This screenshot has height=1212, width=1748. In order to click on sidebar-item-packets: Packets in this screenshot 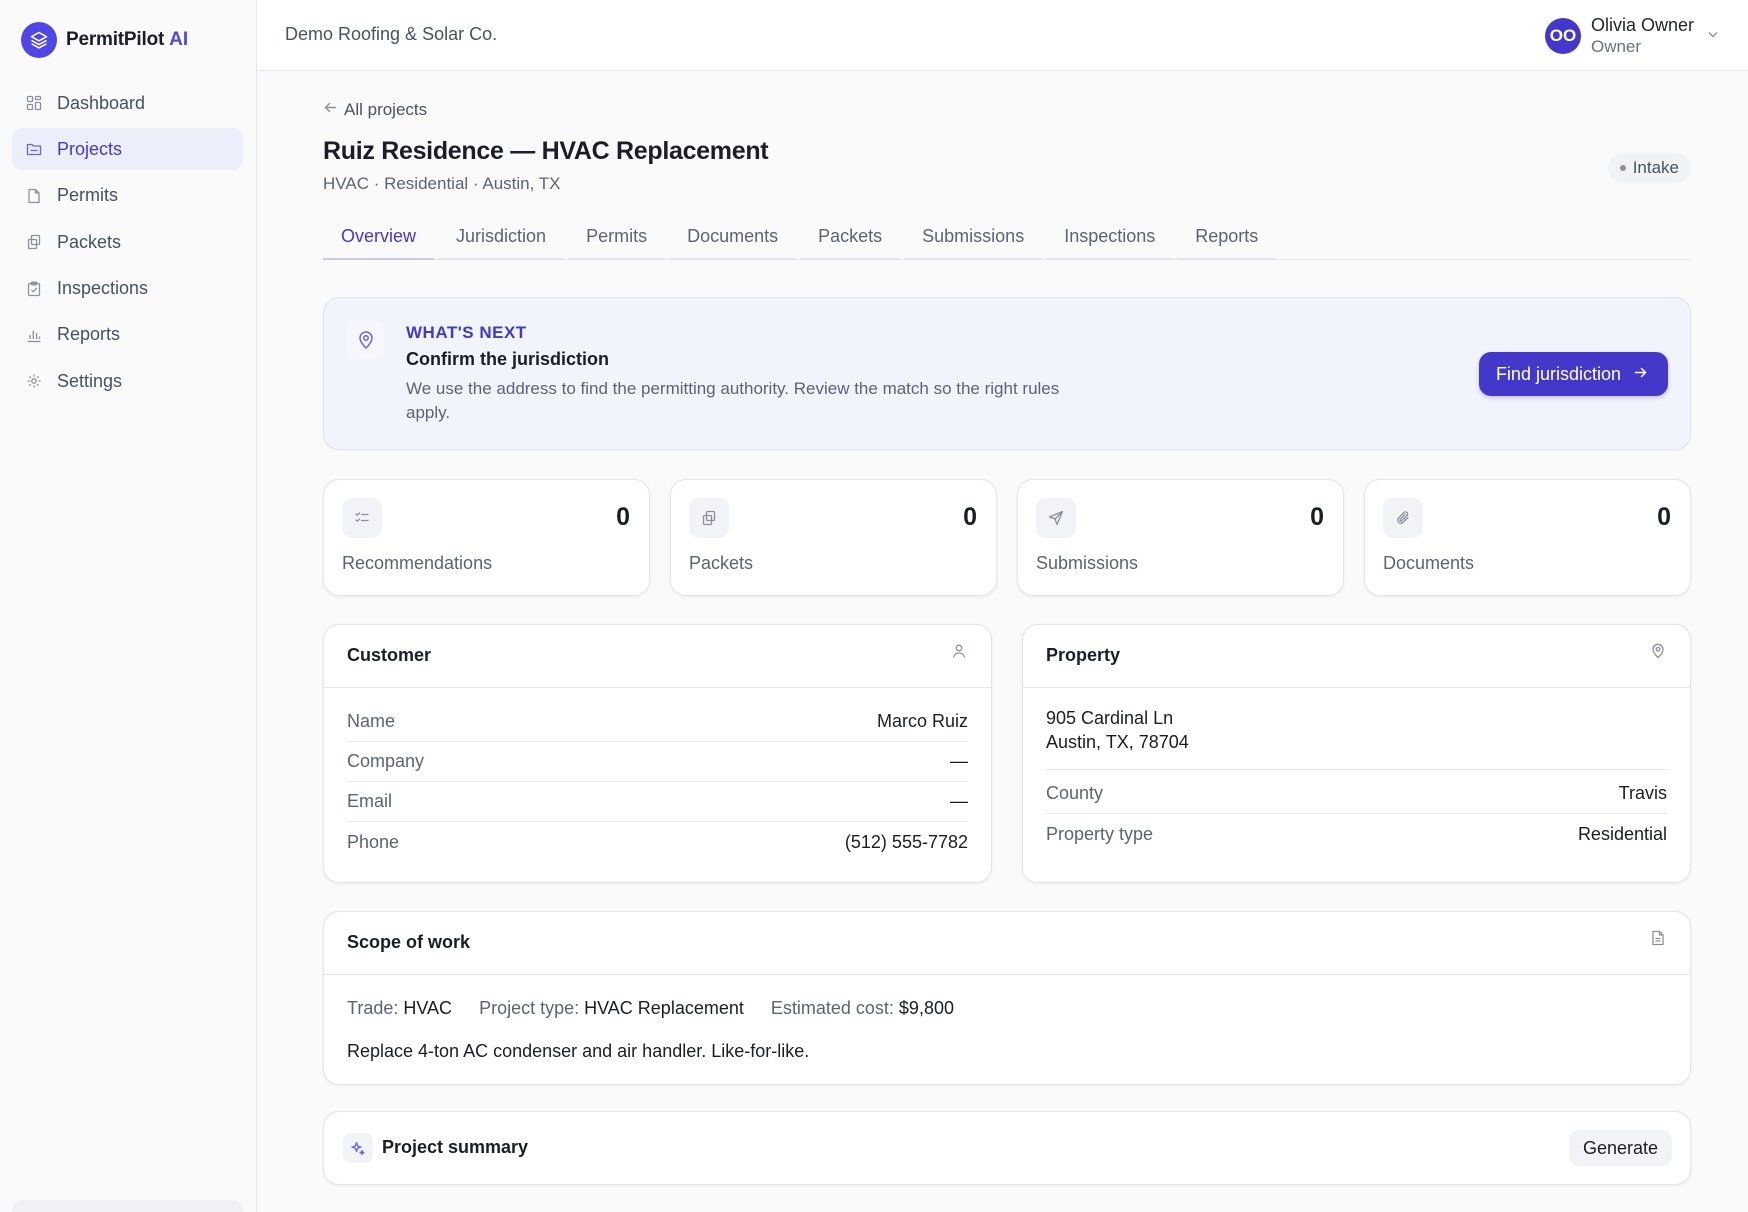, I will do `click(127, 242)`.